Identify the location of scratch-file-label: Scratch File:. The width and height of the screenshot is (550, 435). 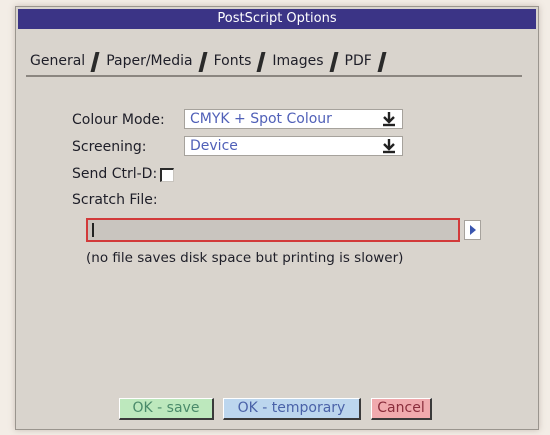
(115, 200).